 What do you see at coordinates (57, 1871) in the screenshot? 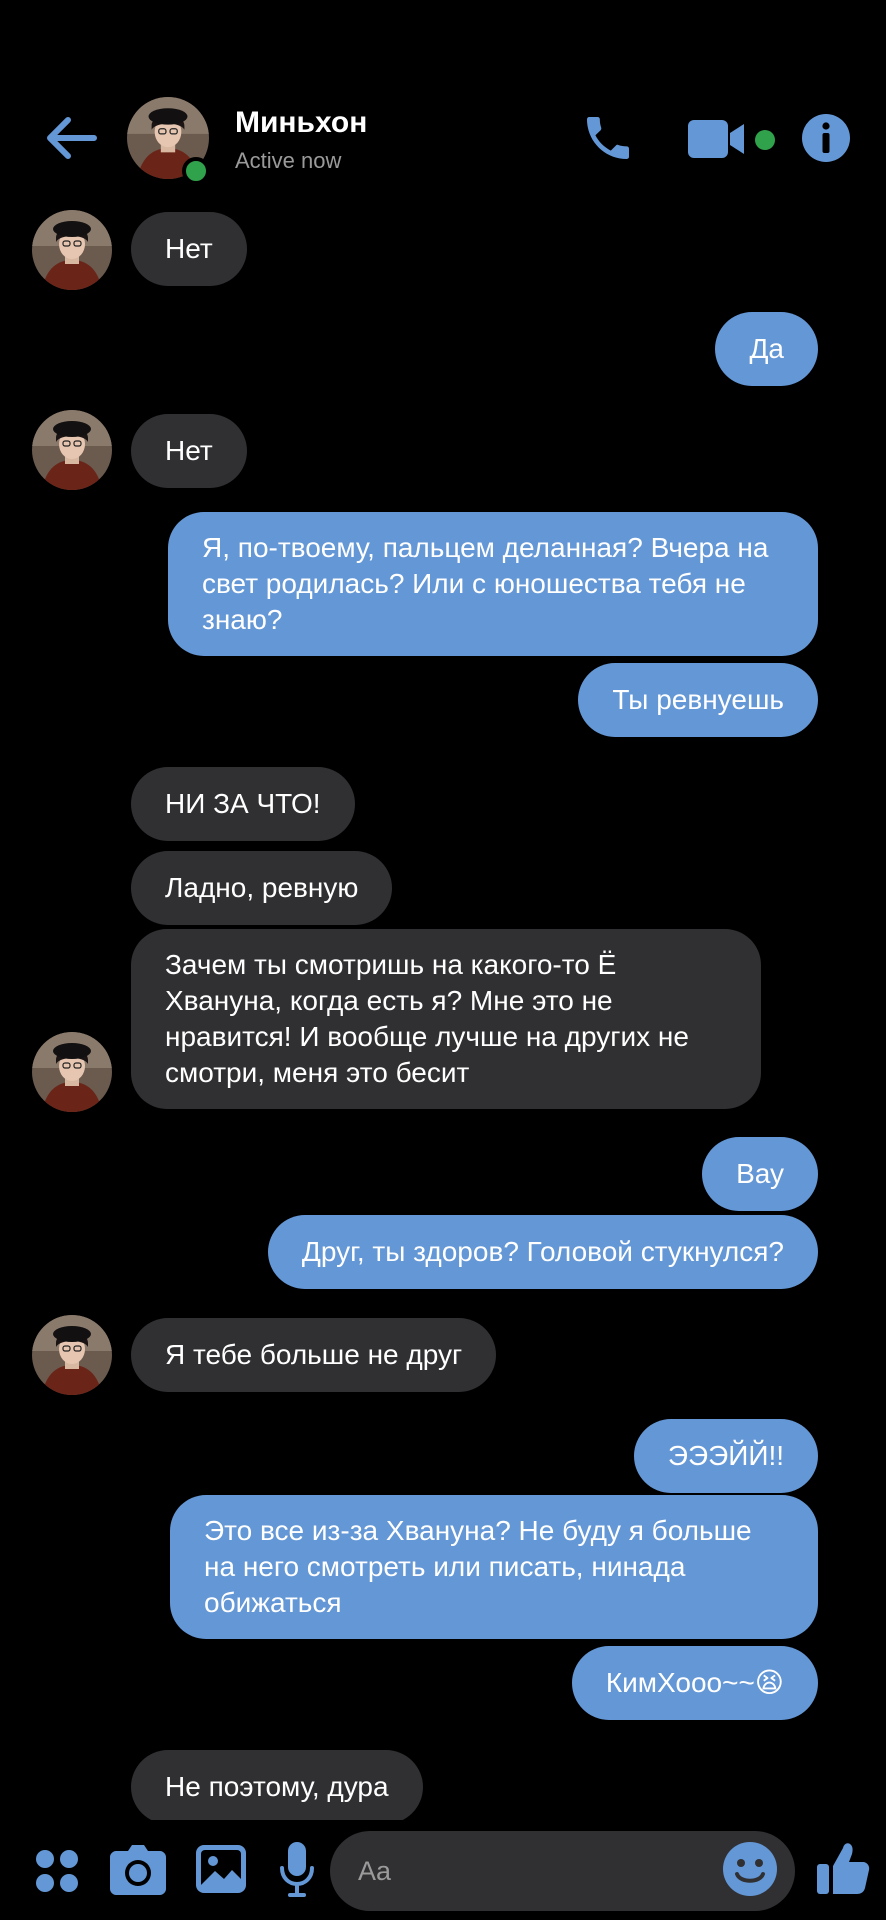
I see `four-dots-icon` at bounding box center [57, 1871].